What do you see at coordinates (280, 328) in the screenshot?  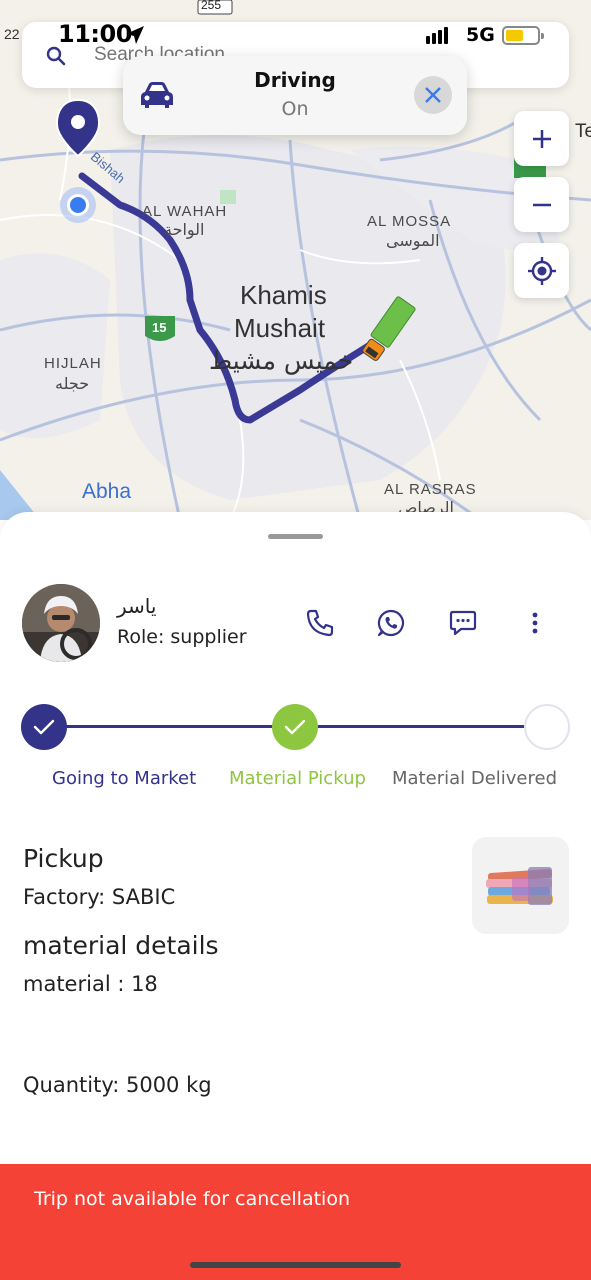 I see `map-label-mushait: Mushait` at bounding box center [280, 328].